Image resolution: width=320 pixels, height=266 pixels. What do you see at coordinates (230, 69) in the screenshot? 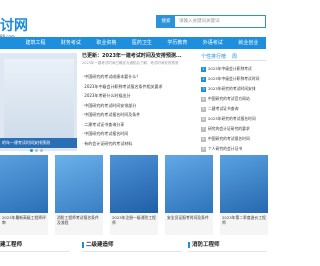
I see `ranking-item-label: 2023年中级会计职称考试` at bounding box center [230, 69].